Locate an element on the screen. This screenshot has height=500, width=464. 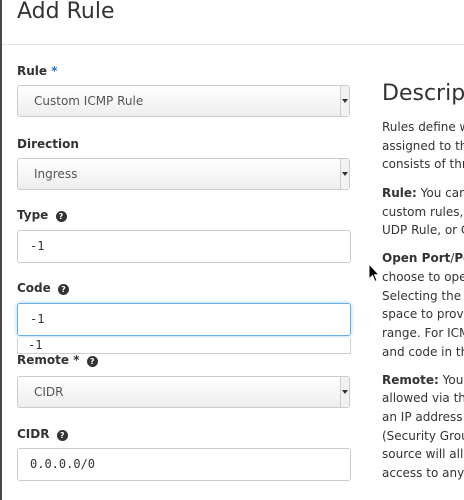
description-term: Po is located at coordinates (459, 258).